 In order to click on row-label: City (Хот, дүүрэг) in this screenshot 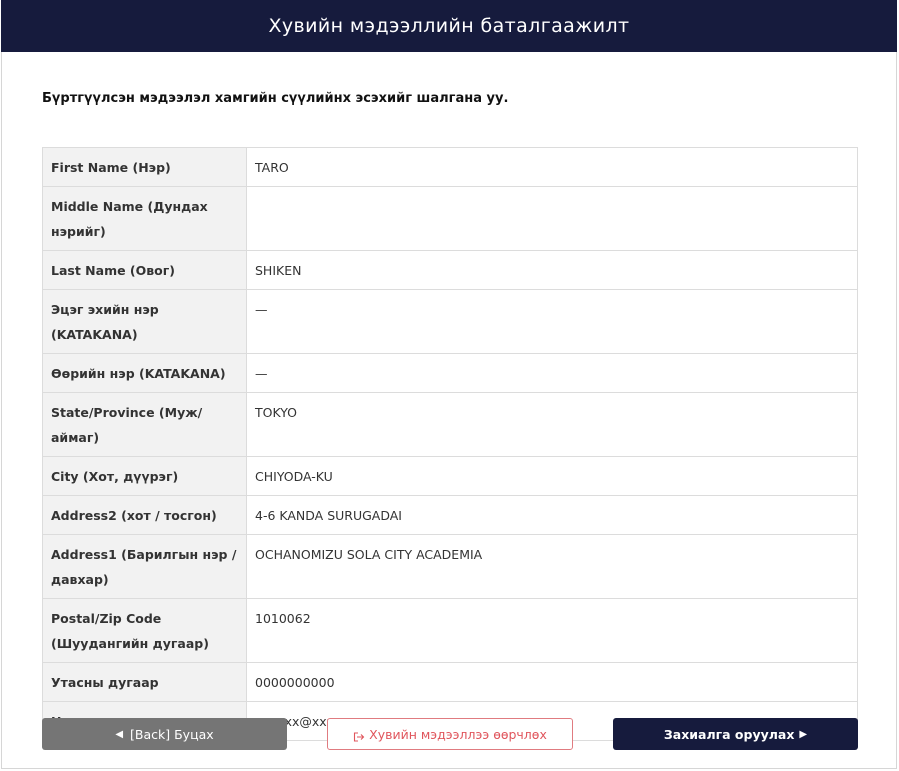, I will do `click(144, 476)`.